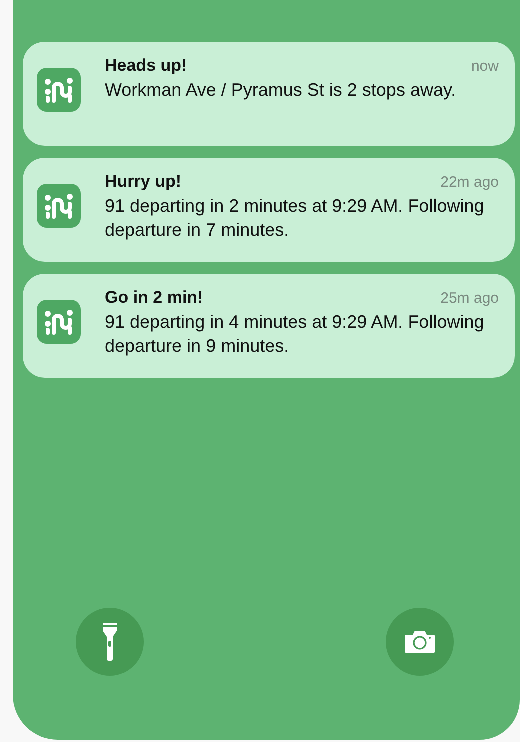  What do you see at coordinates (295, 334) in the screenshot?
I see `notification-message: 91 departing in 4 minutes at 9:29 AM. Following departure in 9 minutes.` at bounding box center [295, 334].